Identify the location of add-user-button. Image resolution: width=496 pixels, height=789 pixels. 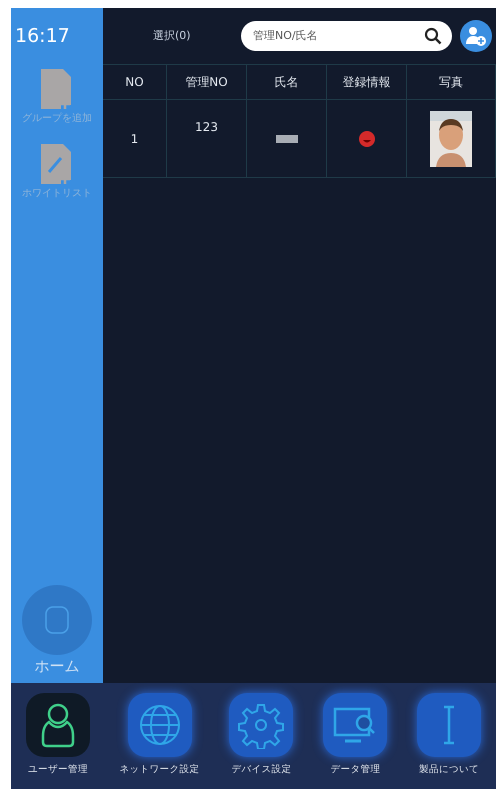
(476, 36).